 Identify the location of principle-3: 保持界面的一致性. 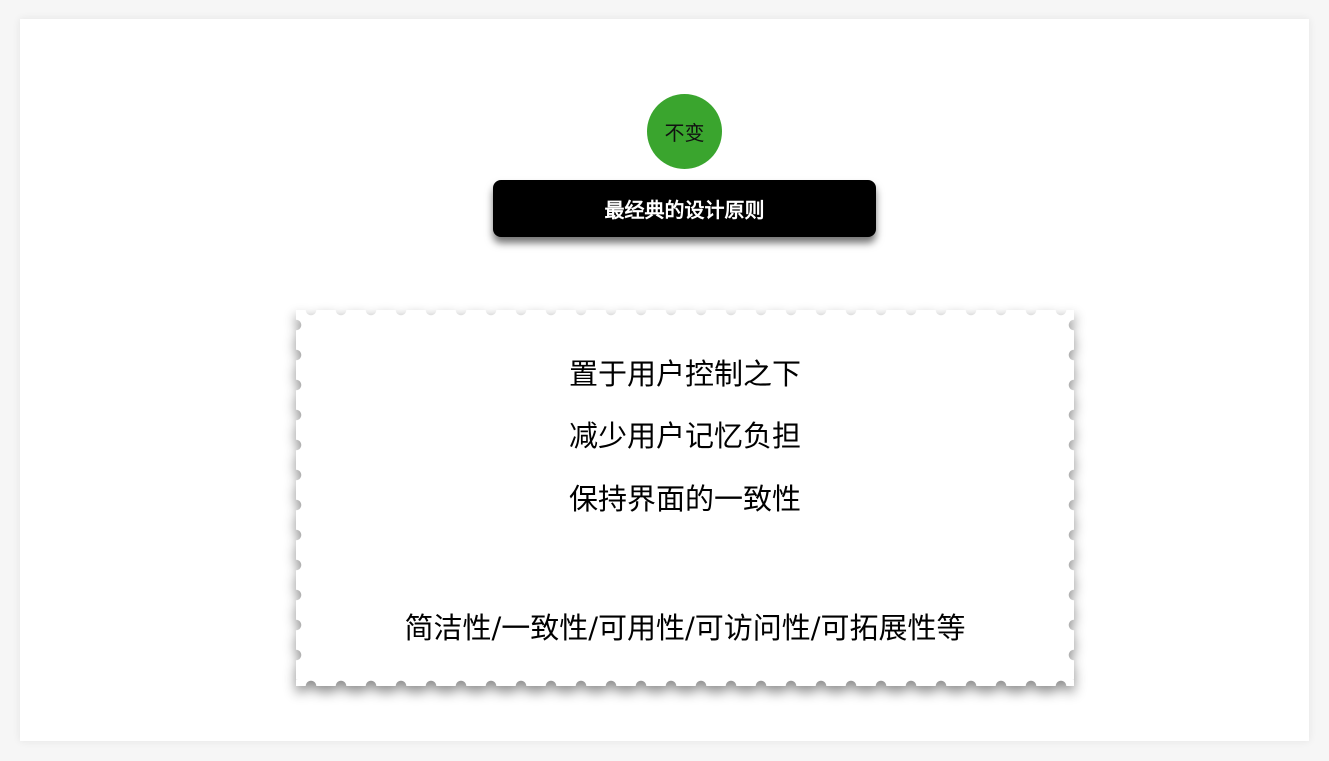
(684, 499).